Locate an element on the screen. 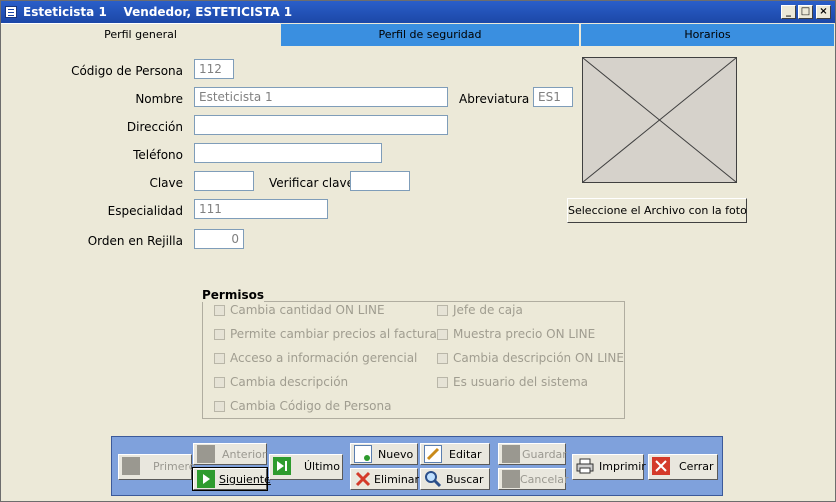 The image size is (836, 502). restore-button: □ is located at coordinates (805, 12).